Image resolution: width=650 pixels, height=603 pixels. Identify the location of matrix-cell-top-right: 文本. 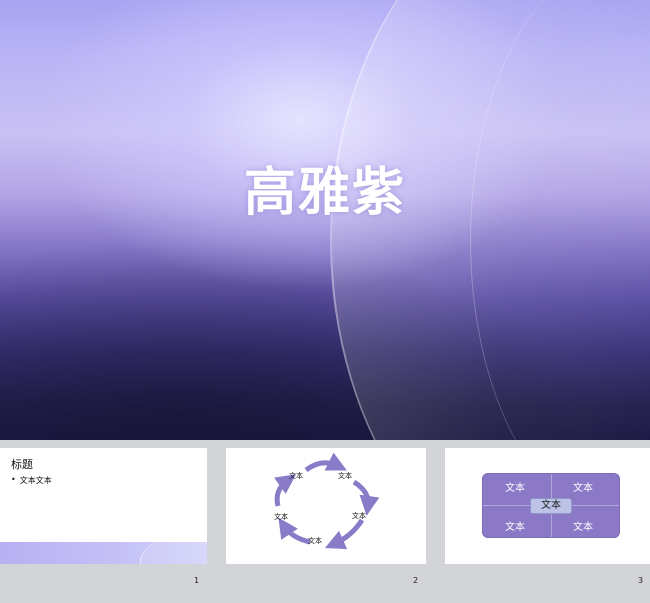
(583, 488).